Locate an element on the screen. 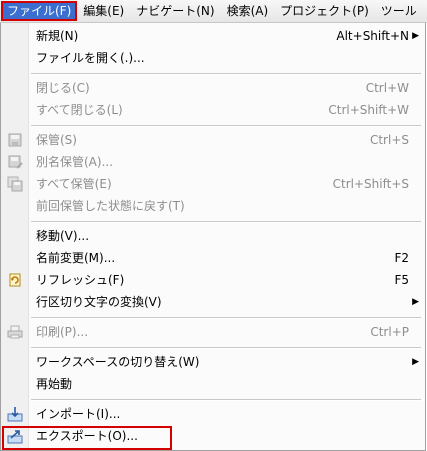 Image resolution: width=427 pixels, height=451 pixels. menu-tools: ツール is located at coordinates (399, 11).